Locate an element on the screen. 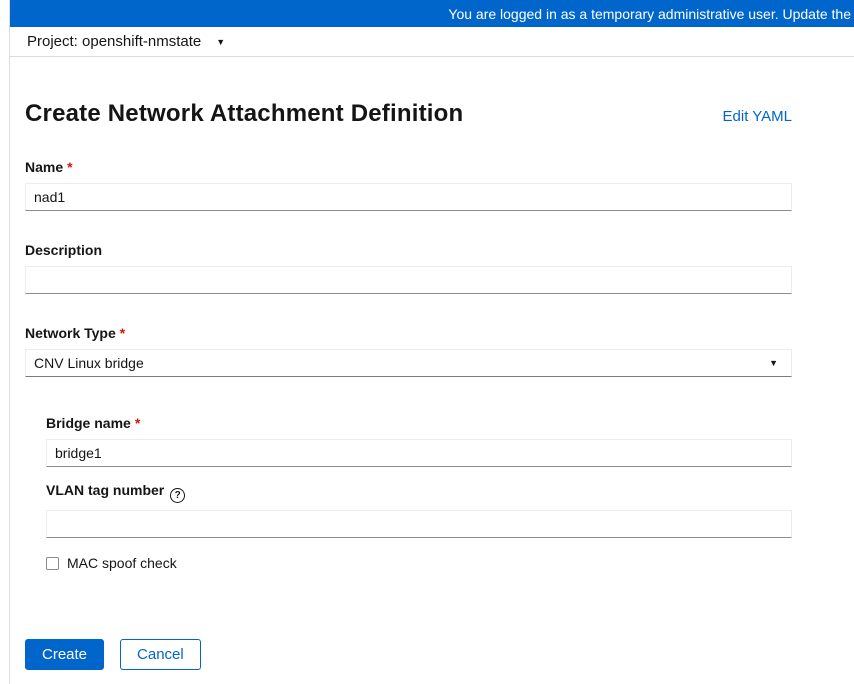  name-label-text: Name is located at coordinates (44, 167).